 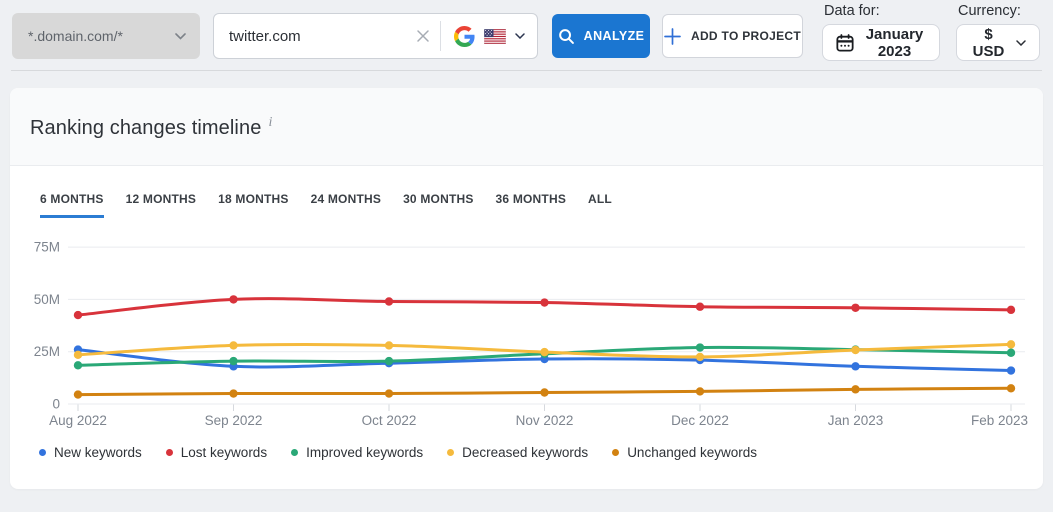 What do you see at coordinates (700, 420) in the screenshot?
I see `x-axis-label: Dec 2022` at bounding box center [700, 420].